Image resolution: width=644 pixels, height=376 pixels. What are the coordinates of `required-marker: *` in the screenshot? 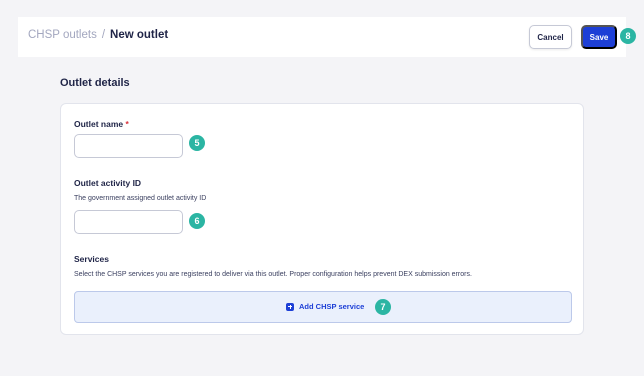 It's located at (127, 124).